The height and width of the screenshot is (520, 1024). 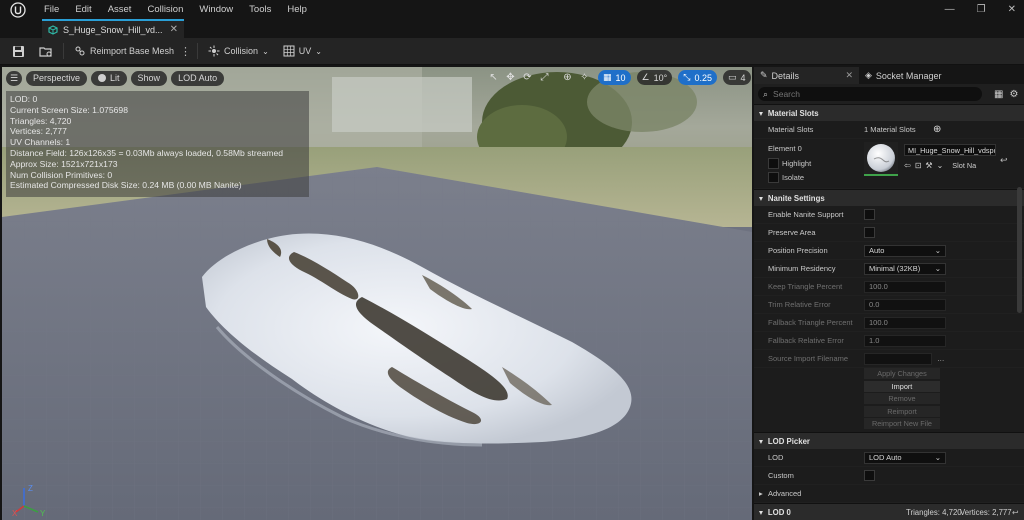 I want to click on close-window-icon: ✕, so click(x=1012, y=9).